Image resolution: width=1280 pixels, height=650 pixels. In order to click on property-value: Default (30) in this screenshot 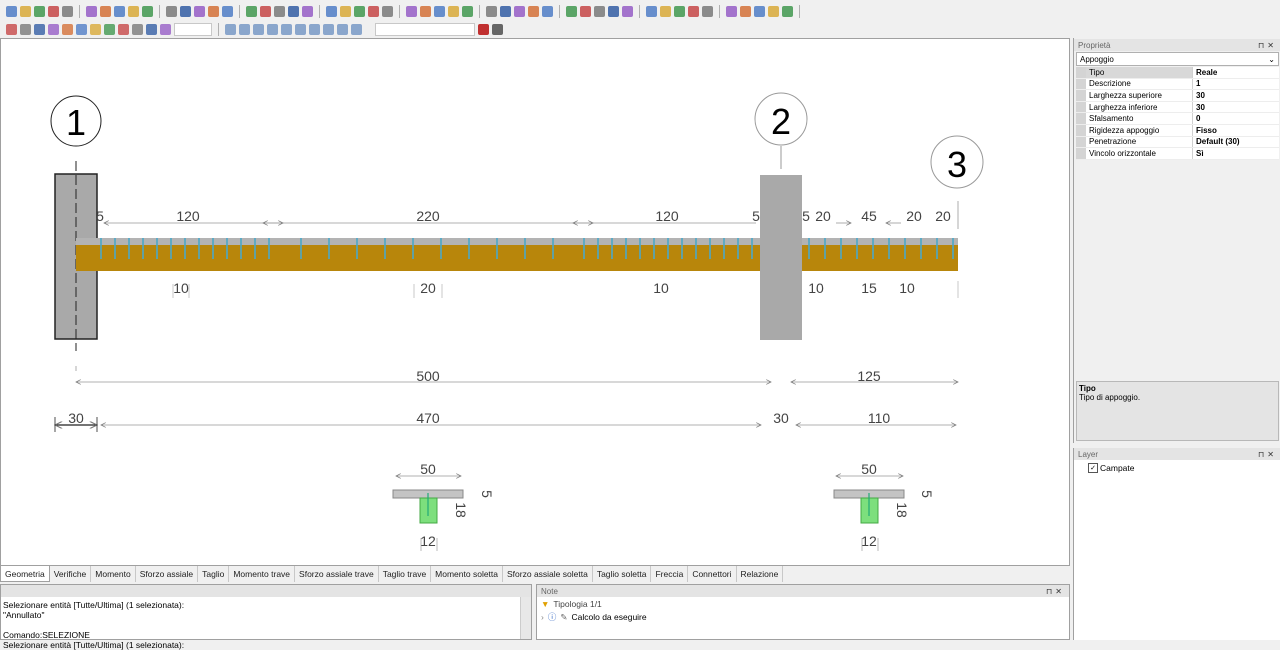, I will do `click(1235, 142)`.